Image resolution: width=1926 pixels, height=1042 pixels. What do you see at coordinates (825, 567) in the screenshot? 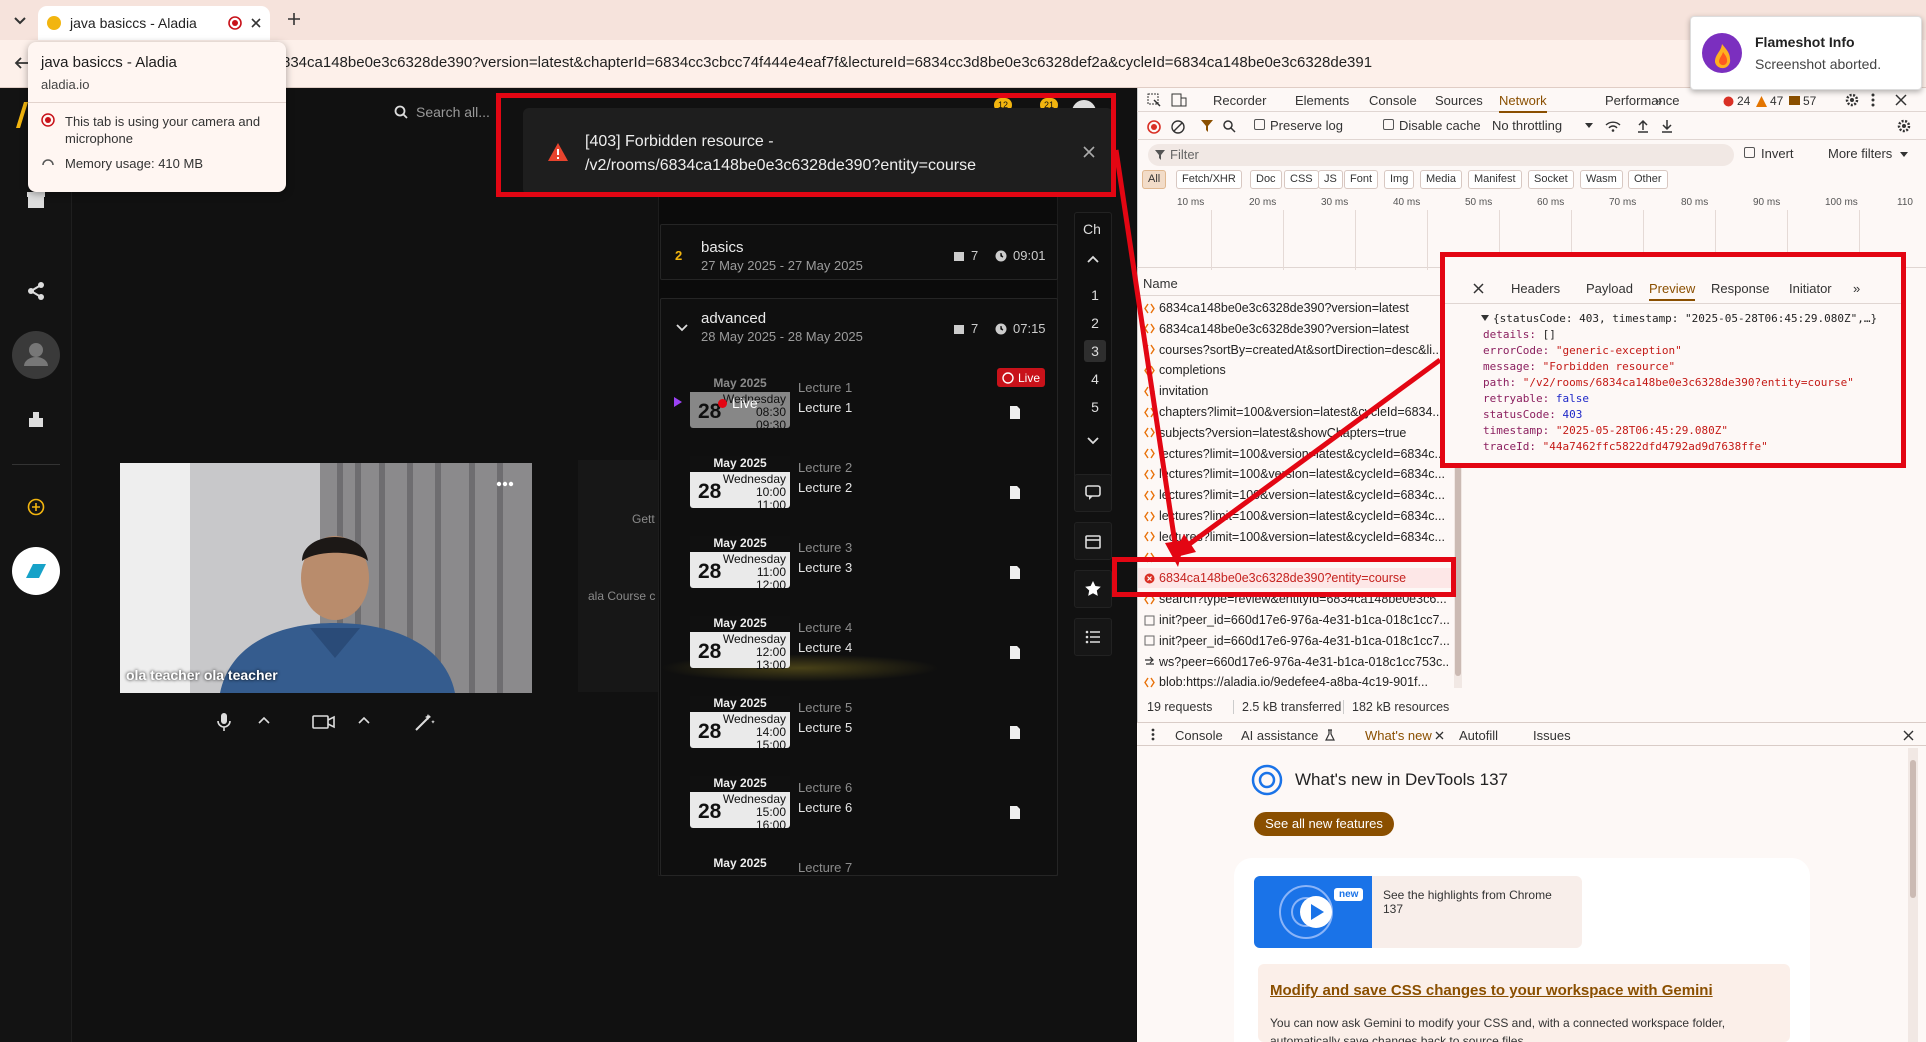
I see `lecture-name: Lecture 3` at bounding box center [825, 567].